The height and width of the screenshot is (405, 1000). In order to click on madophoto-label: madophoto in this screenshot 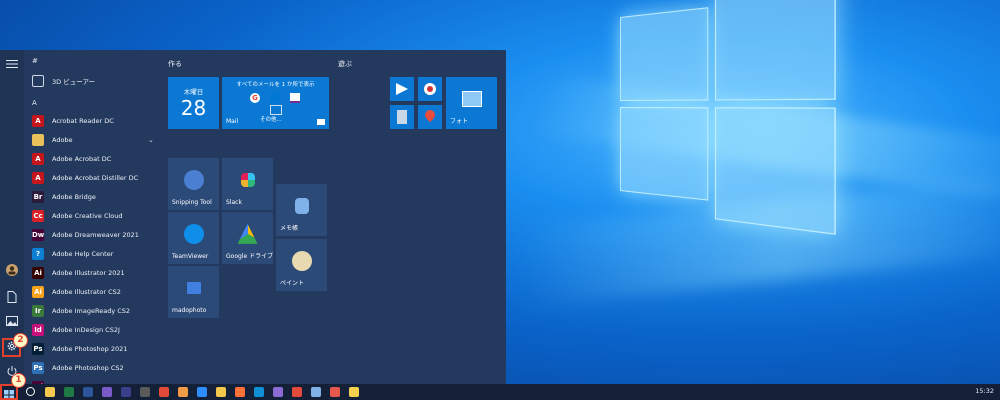, I will do `click(189, 310)`.